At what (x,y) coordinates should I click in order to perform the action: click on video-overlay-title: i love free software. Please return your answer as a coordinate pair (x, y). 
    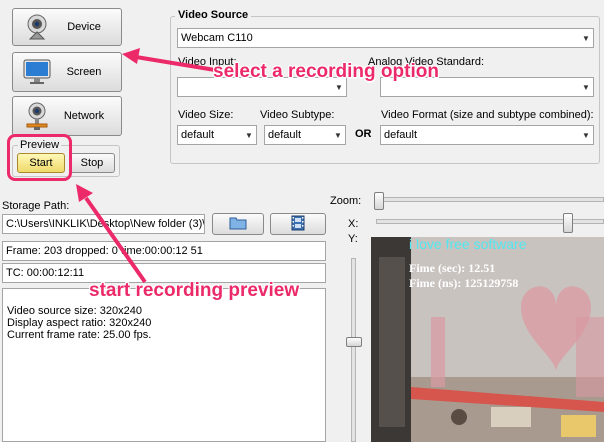
    Looking at the image, I should click on (468, 244).